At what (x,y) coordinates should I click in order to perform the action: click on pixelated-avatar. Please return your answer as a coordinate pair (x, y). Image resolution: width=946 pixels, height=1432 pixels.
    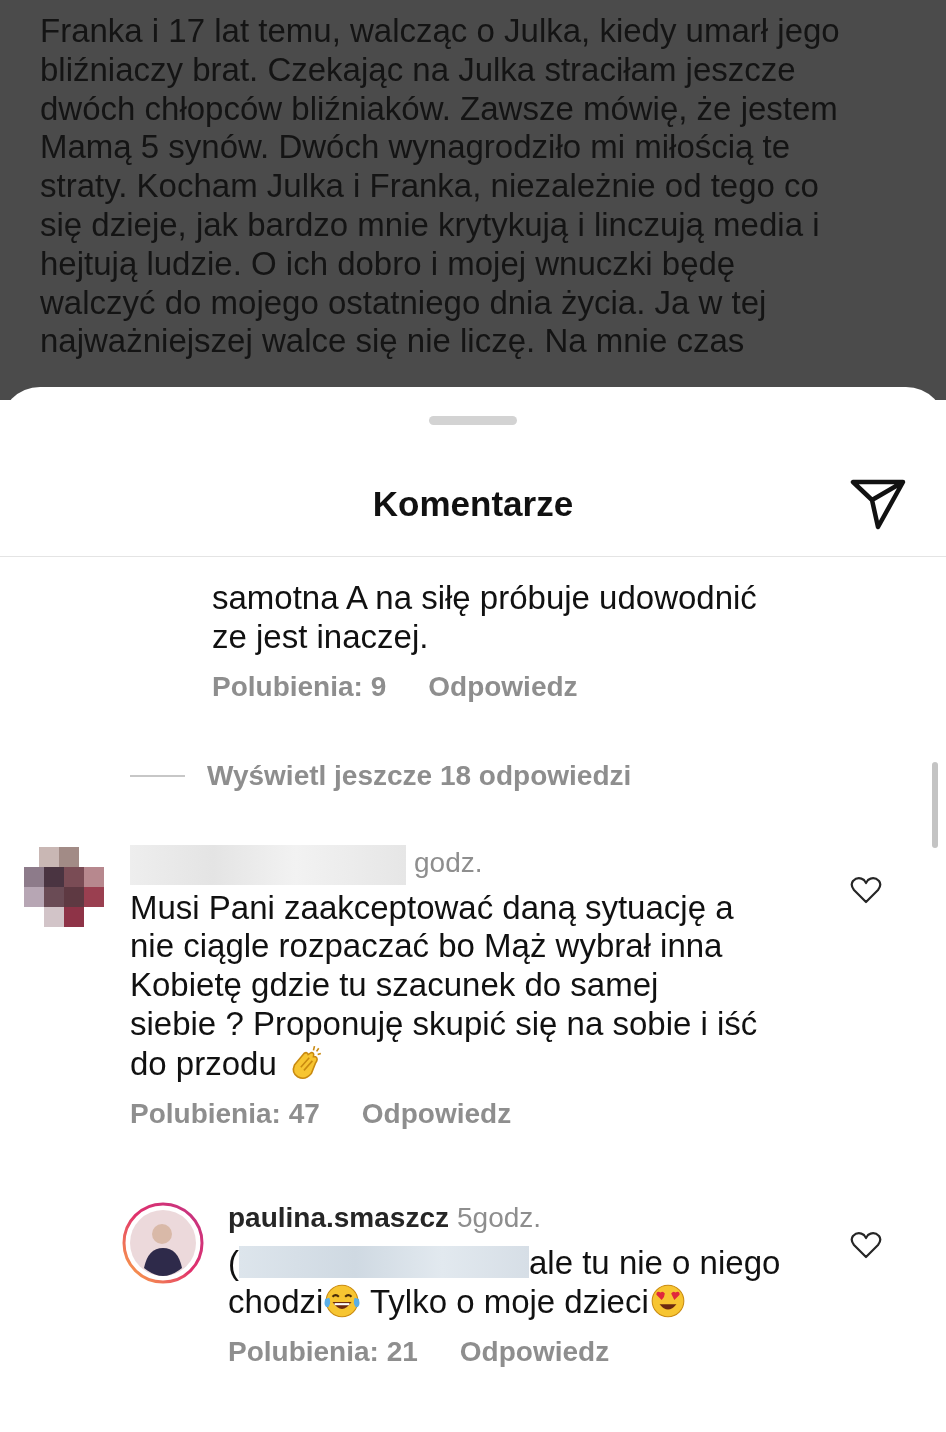
    Looking at the image, I should click on (65, 887).